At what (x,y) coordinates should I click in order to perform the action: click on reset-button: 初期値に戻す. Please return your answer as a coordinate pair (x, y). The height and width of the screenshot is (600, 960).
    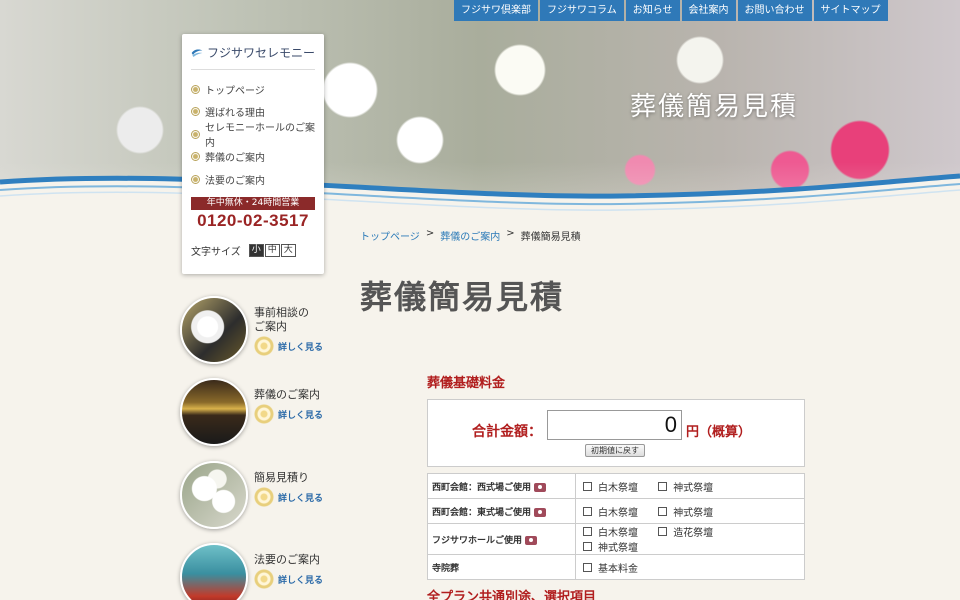
    Looking at the image, I should click on (615, 450).